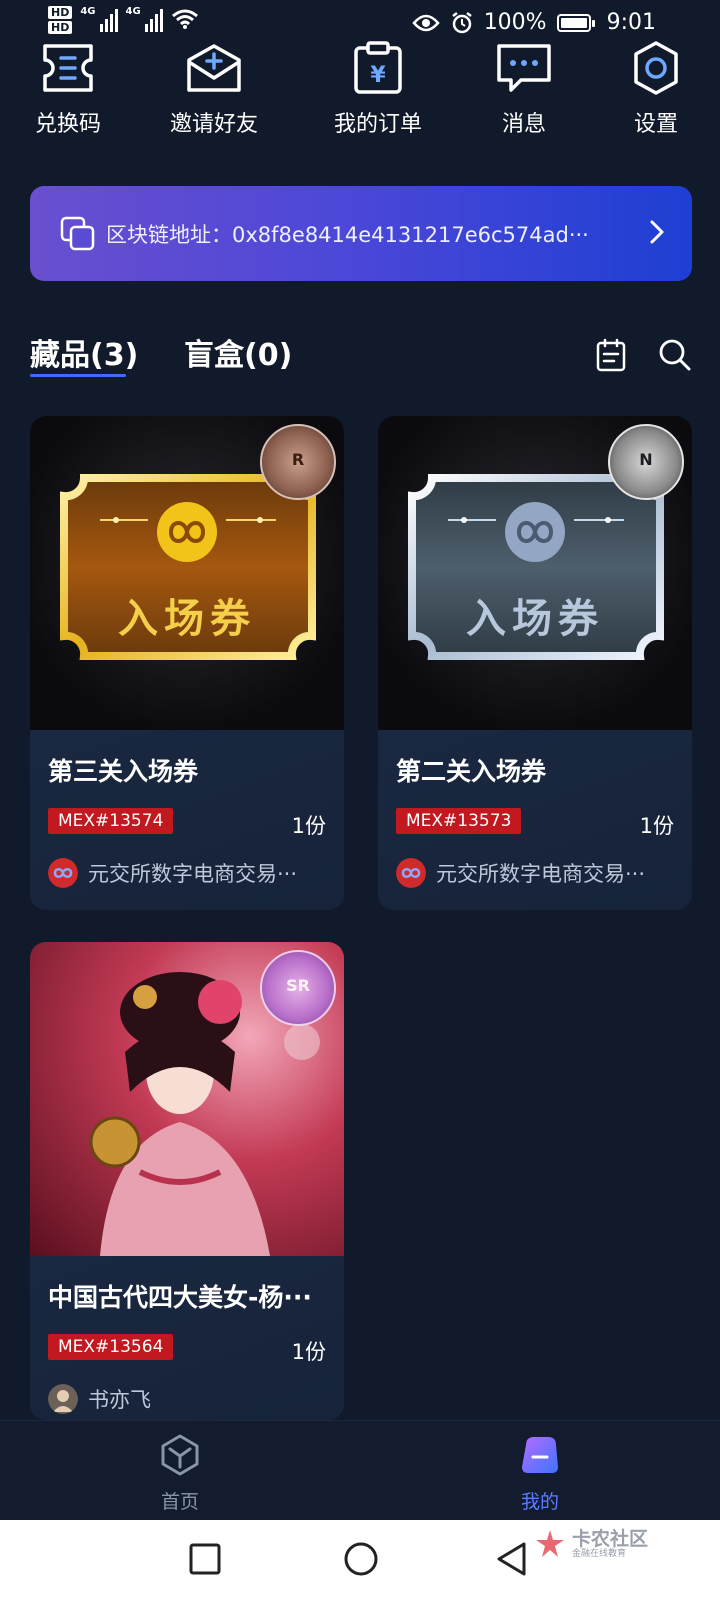 The height and width of the screenshot is (1600, 720). I want to click on watermark-subtitle: 金融在线教育, so click(598, 1553).